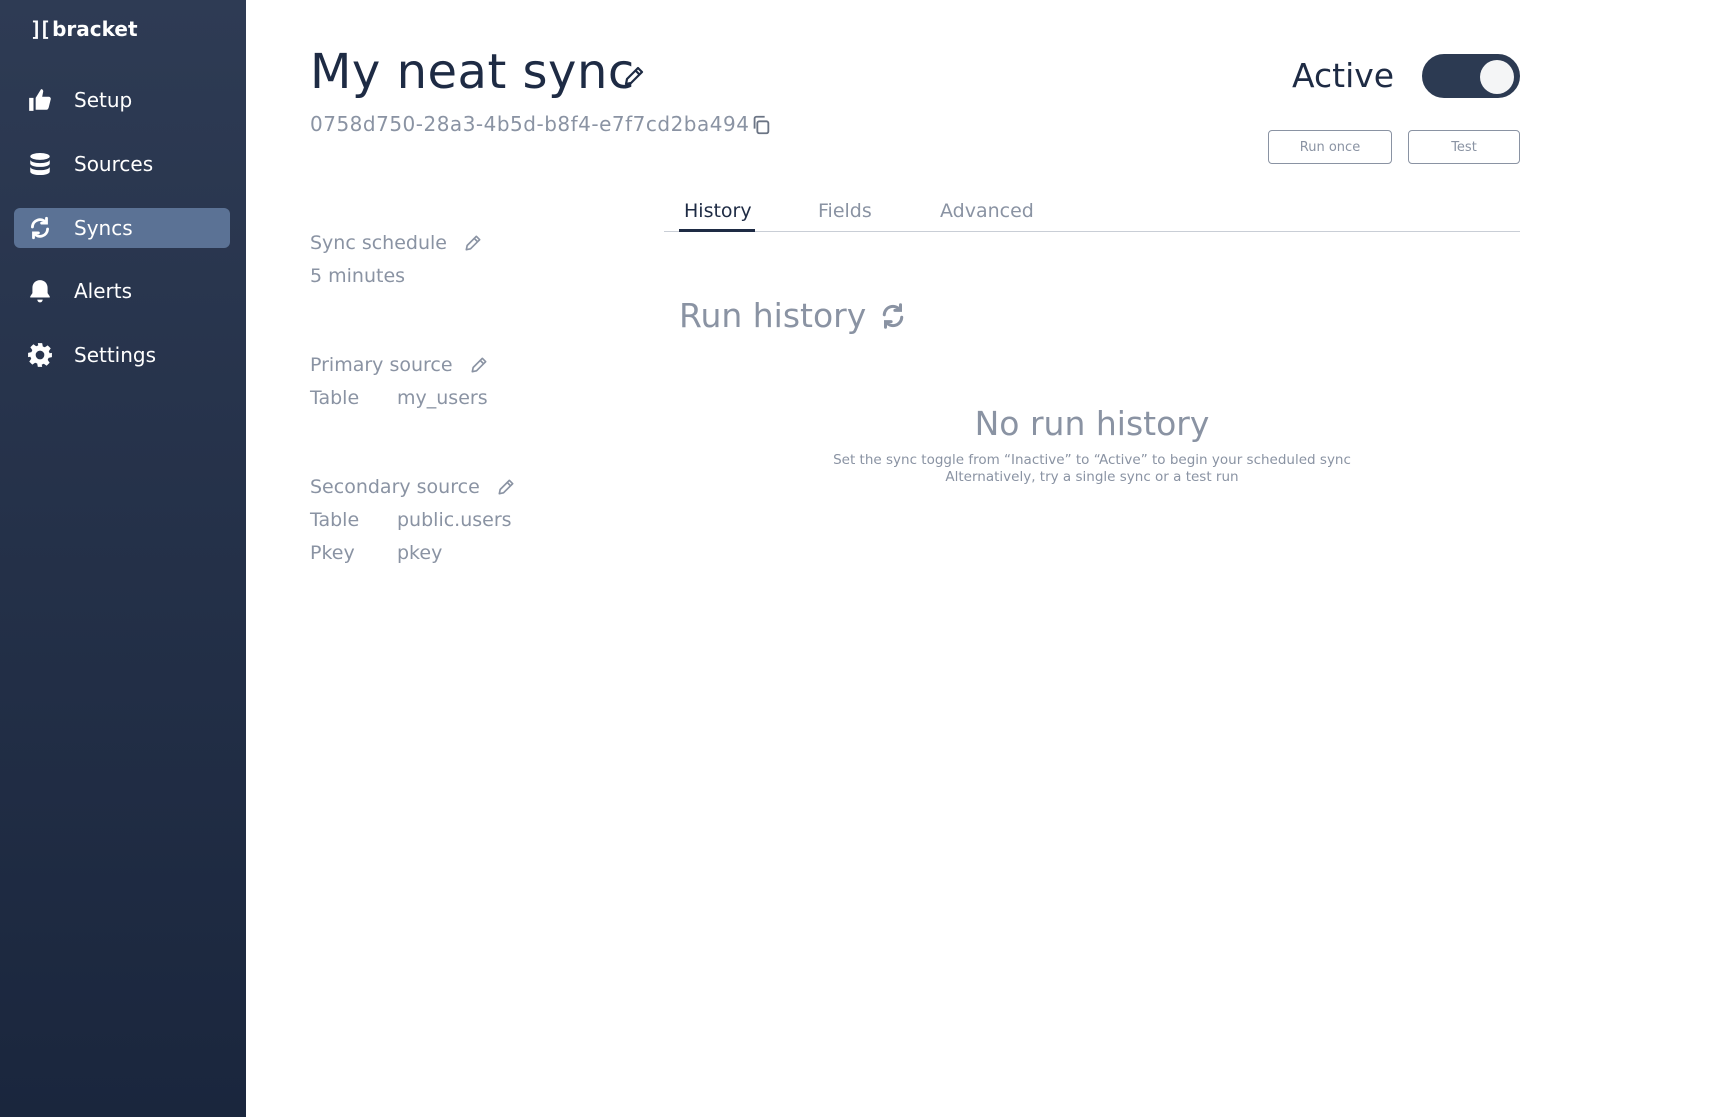 This screenshot has height=1117, width=1728. What do you see at coordinates (95, 29) in the screenshot?
I see `logo-text: bracket` at bounding box center [95, 29].